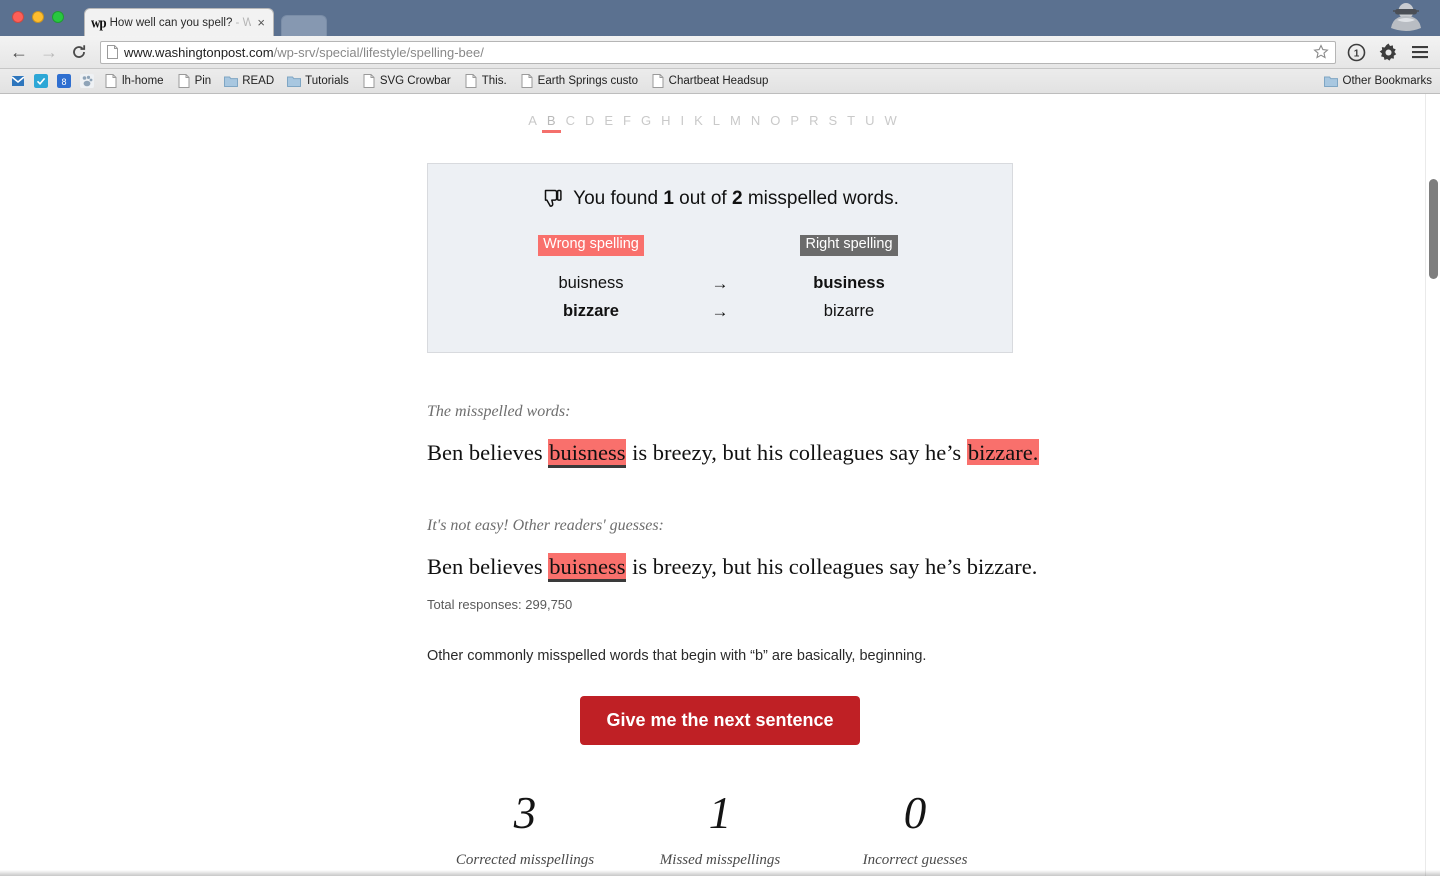 The height and width of the screenshot is (876, 1440). Describe the element at coordinates (545, 526) in the screenshot. I see `readers-section-label: It's not easy! Other readers' guesses:` at that location.